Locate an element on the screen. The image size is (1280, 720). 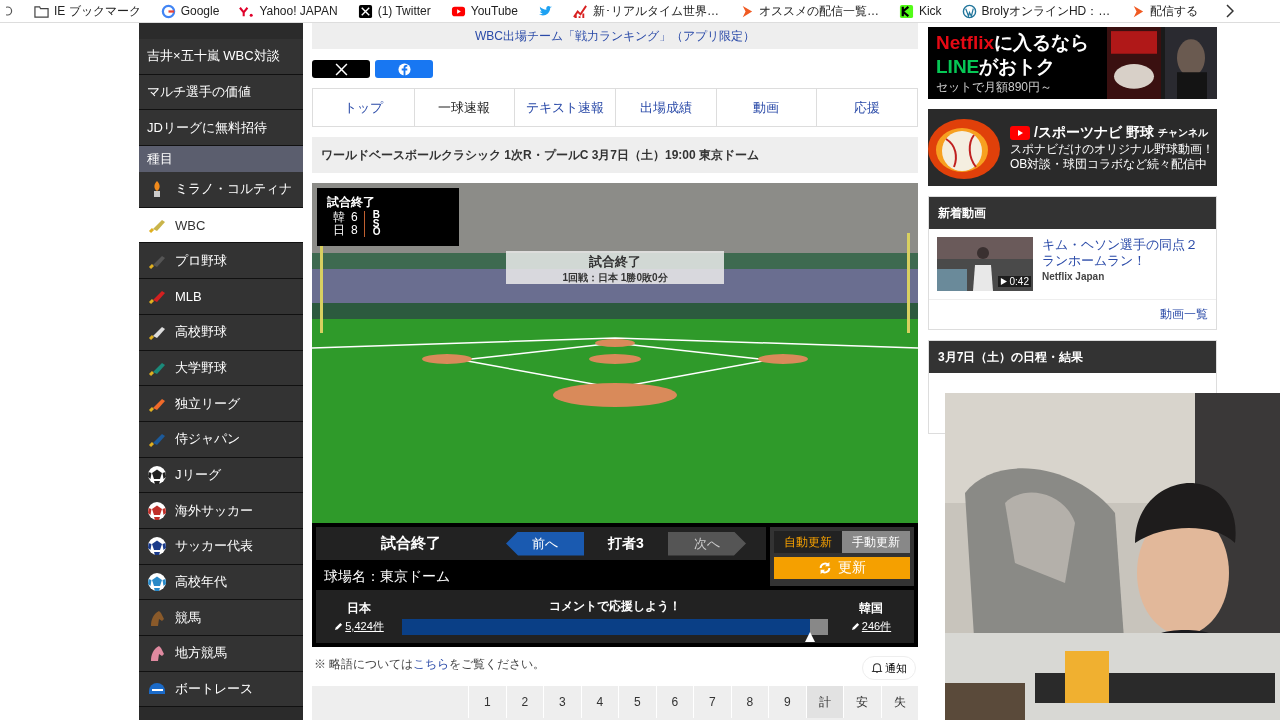
inning-header: 安 is located at coordinates (862, 702).